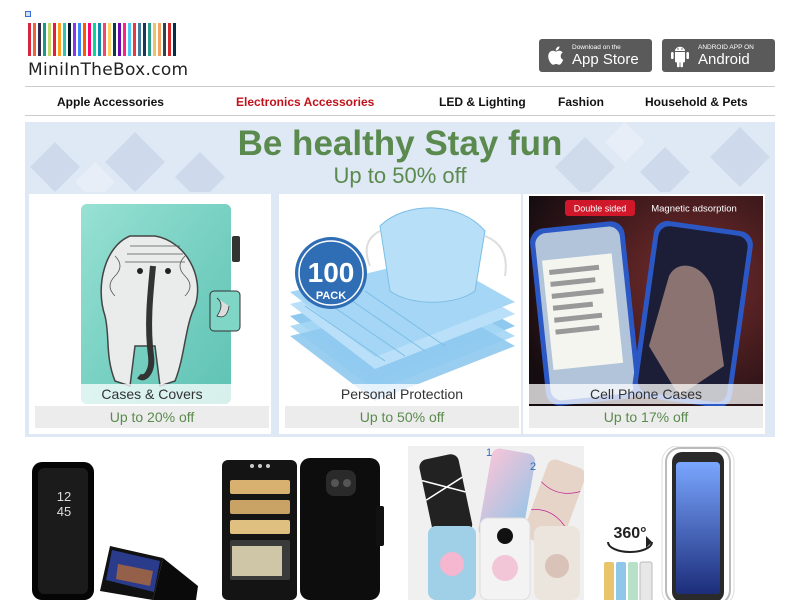 The image size is (800, 600). Describe the element at coordinates (402, 417) in the screenshot. I see `card-discount: Up to 50% off` at that location.